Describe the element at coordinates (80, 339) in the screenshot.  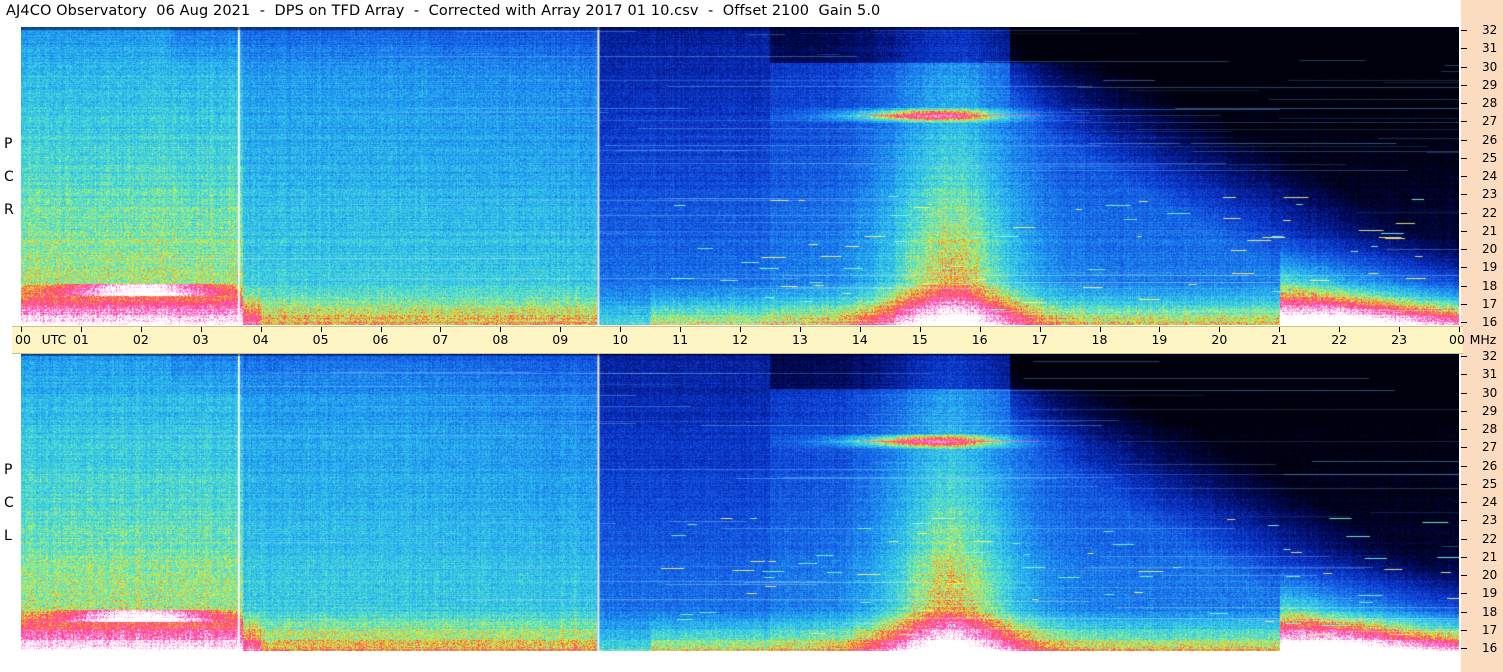
I see `time-label: 01` at that location.